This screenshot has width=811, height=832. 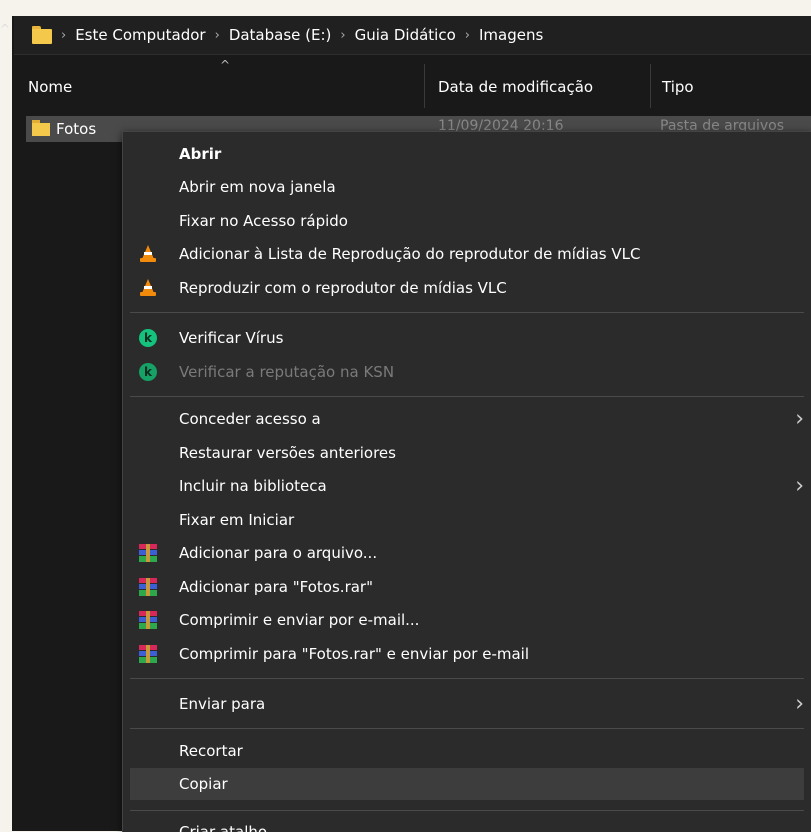 What do you see at coordinates (467, 453) in the screenshot?
I see `menu-item-restaurar-versoes: Restaurar versões anteriores` at bounding box center [467, 453].